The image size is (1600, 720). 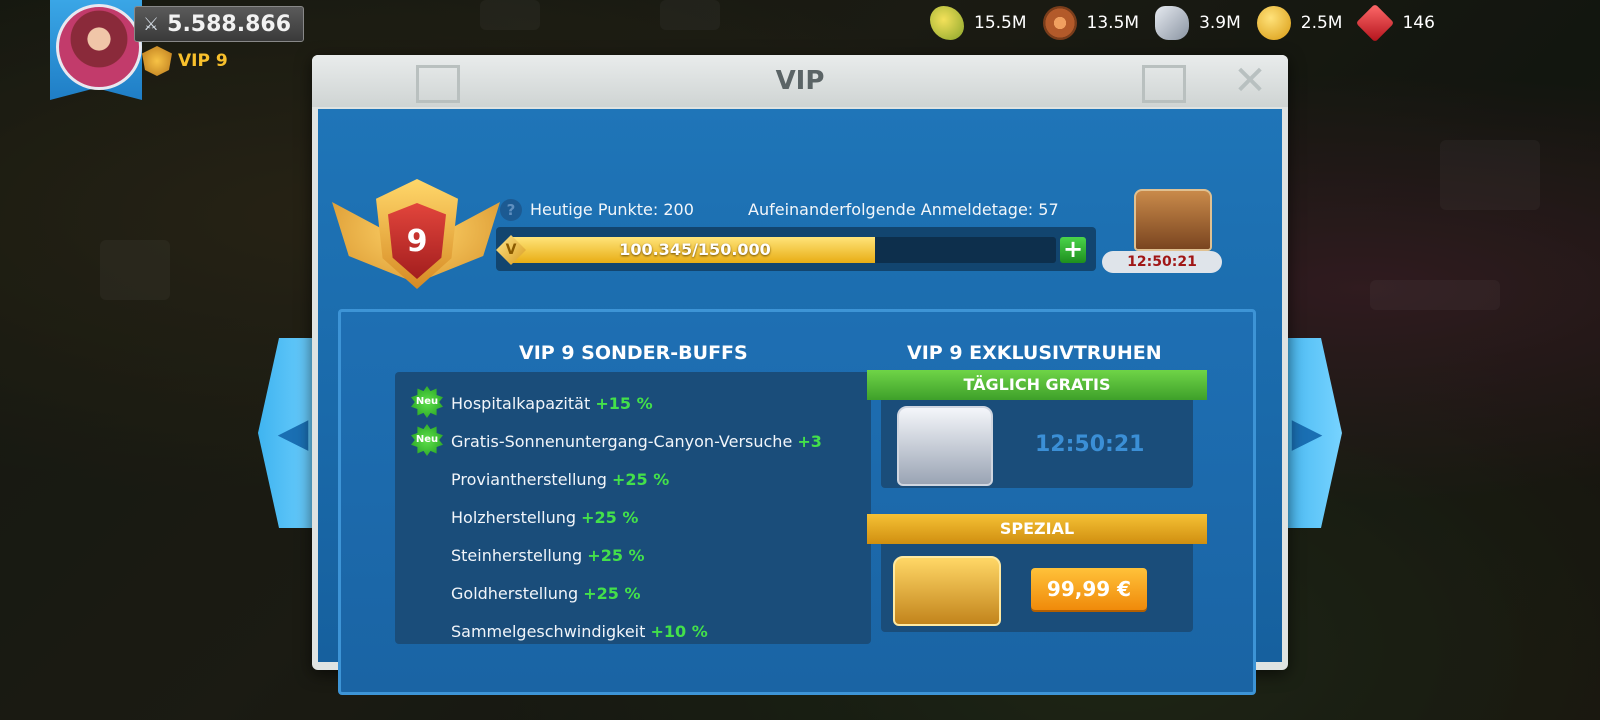 What do you see at coordinates (624, 403) in the screenshot?
I see `buff-bonus: +15 %` at bounding box center [624, 403].